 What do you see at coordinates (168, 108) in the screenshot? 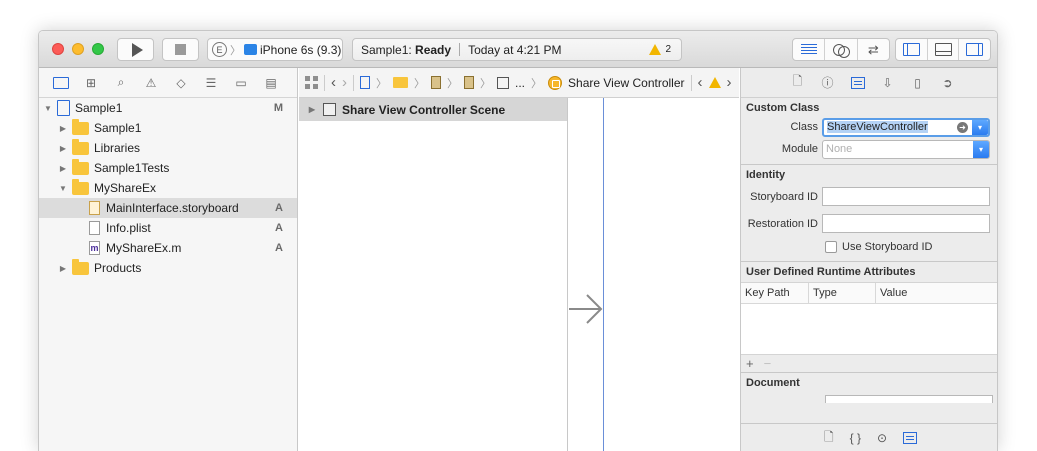
I see `tree-row-project: ▼ Sample1 M` at bounding box center [168, 108].